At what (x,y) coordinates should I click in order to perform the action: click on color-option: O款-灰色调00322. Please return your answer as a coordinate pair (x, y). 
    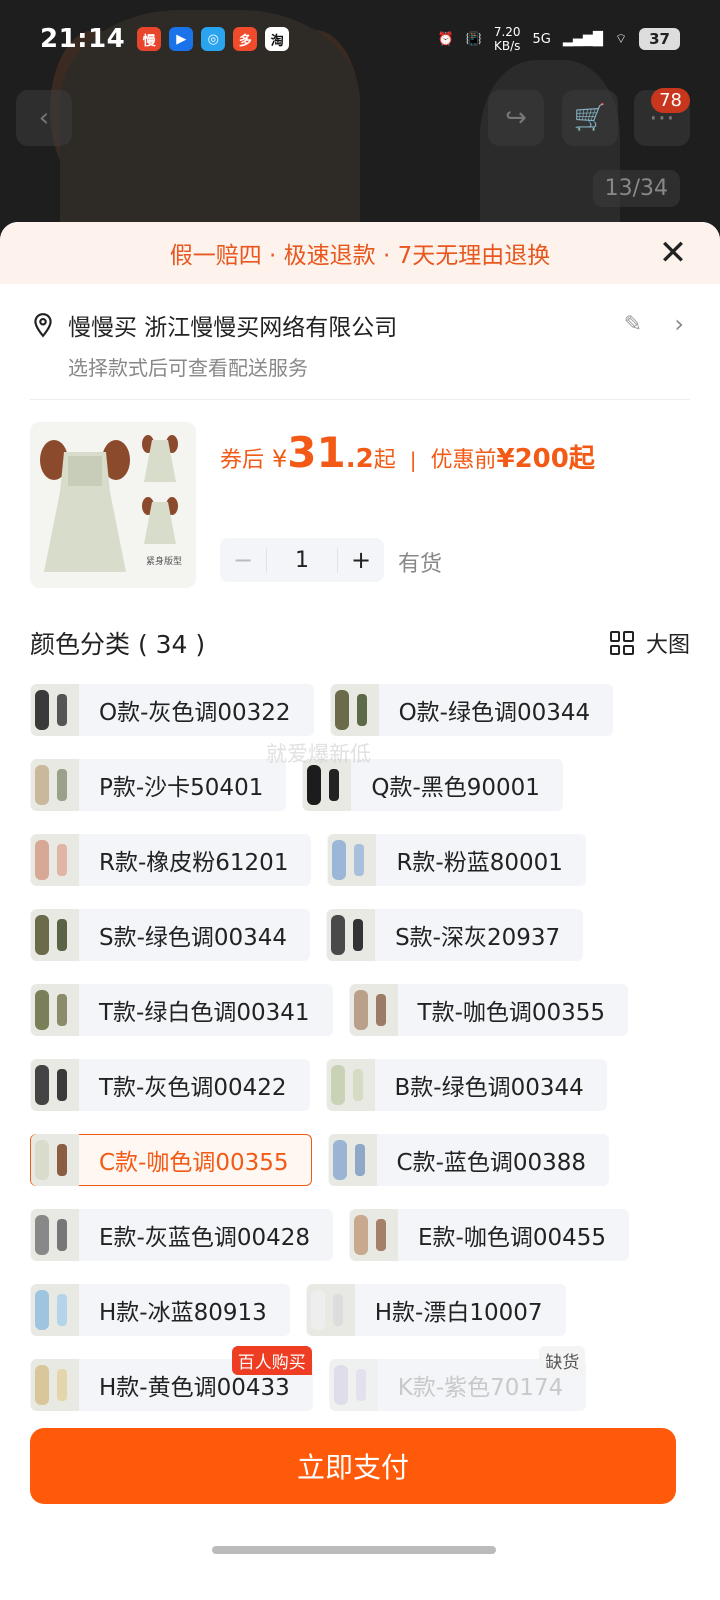
    Looking at the image, I should click on (172, 710).